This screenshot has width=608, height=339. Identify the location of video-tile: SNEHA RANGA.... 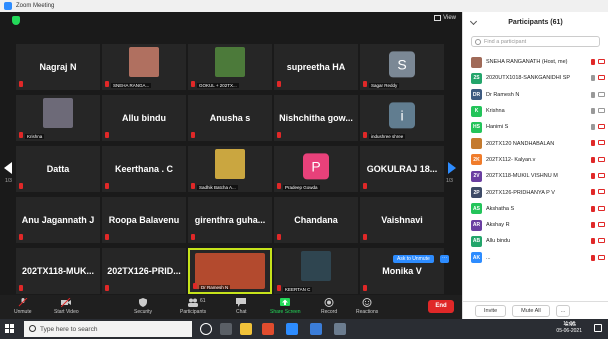
(144, 67).